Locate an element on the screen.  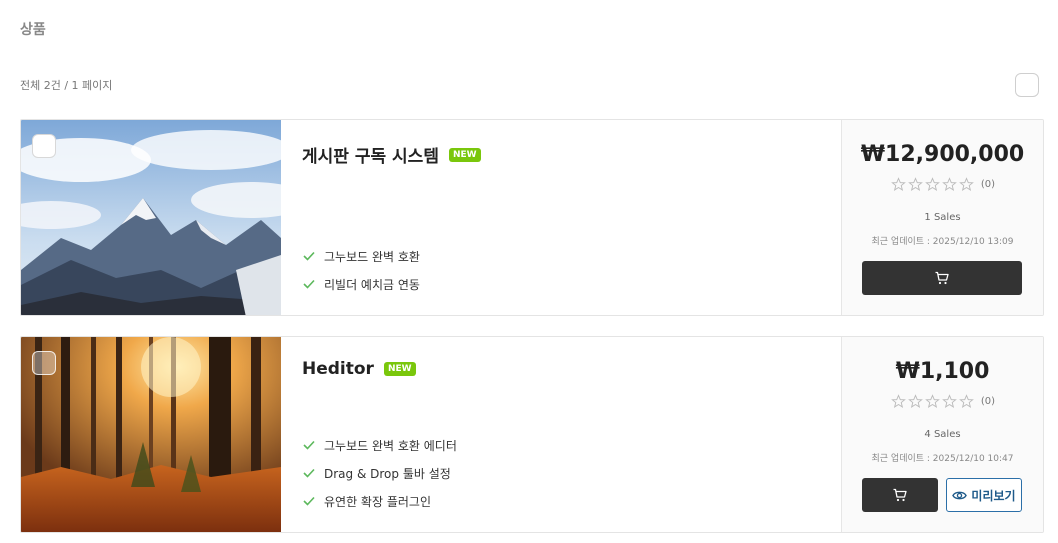
eye-icon is located at coordinates (960, 495).